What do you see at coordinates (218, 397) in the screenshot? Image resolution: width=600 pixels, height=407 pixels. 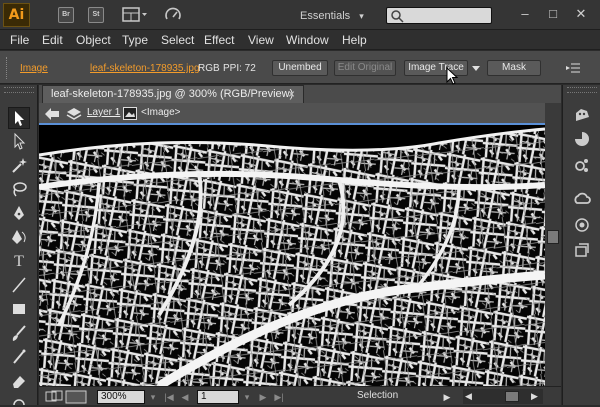 I see `artboard-number-field: 1` at bounding box center [218, 397].